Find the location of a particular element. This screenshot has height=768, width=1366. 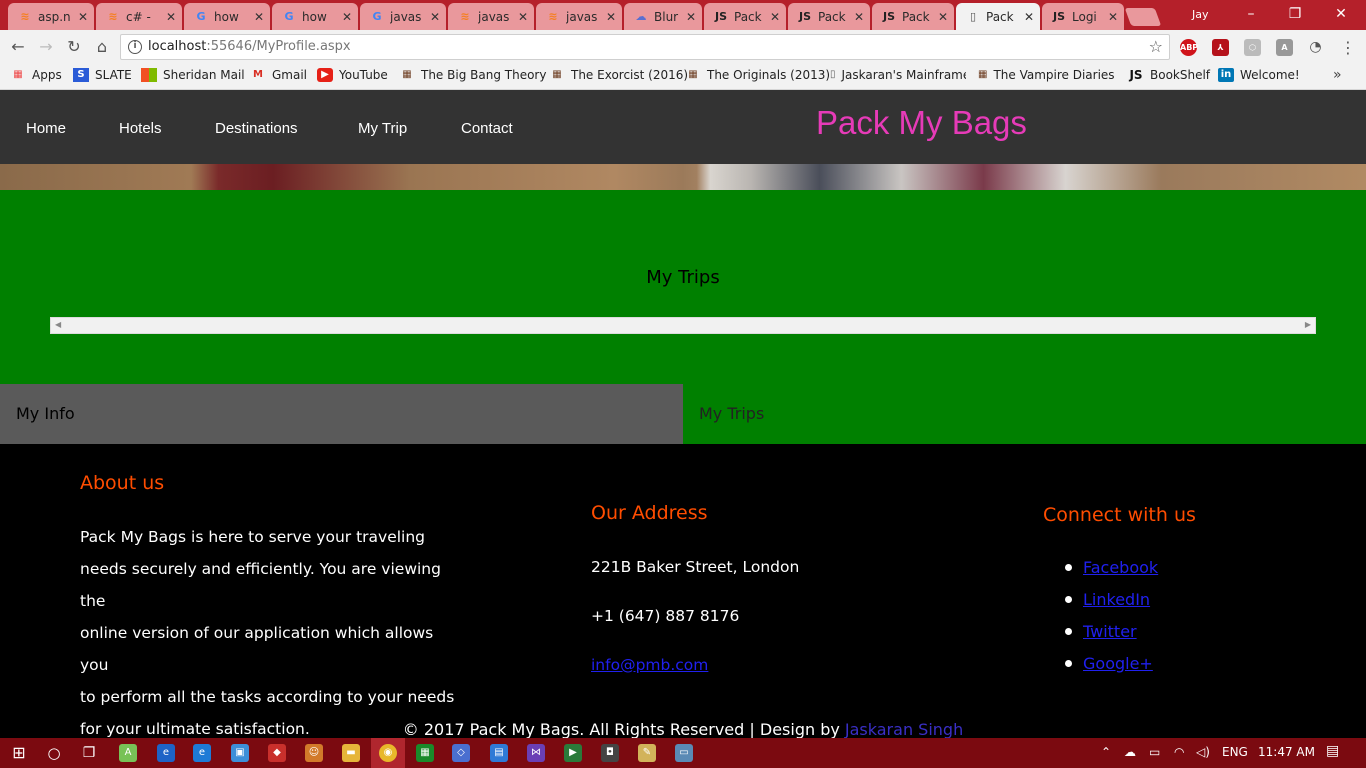

language-indicator: ENG is located at coordinates (1235, 752).